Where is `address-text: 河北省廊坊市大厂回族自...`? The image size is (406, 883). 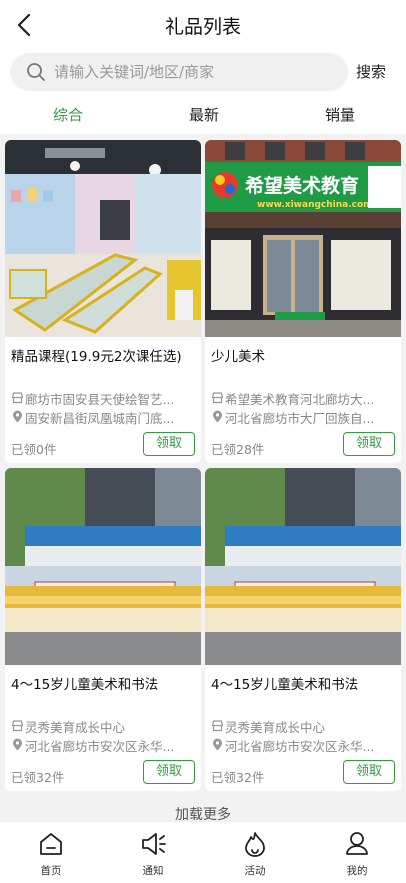
address-text: 河北省廊坊市大厂回族自... is located at coordinates (300, 418).